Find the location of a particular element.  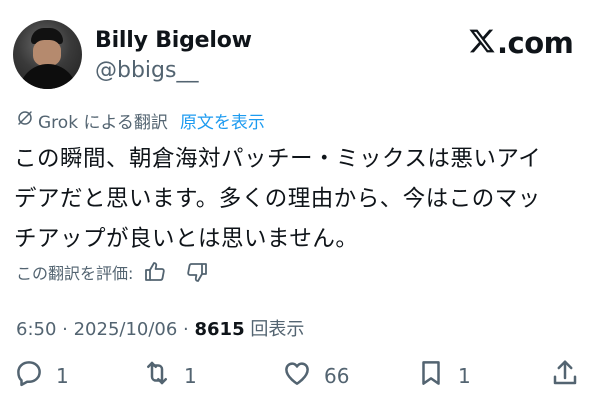

rate-translation-row: この翻訳を評価: is located at coordinates (112, 272).